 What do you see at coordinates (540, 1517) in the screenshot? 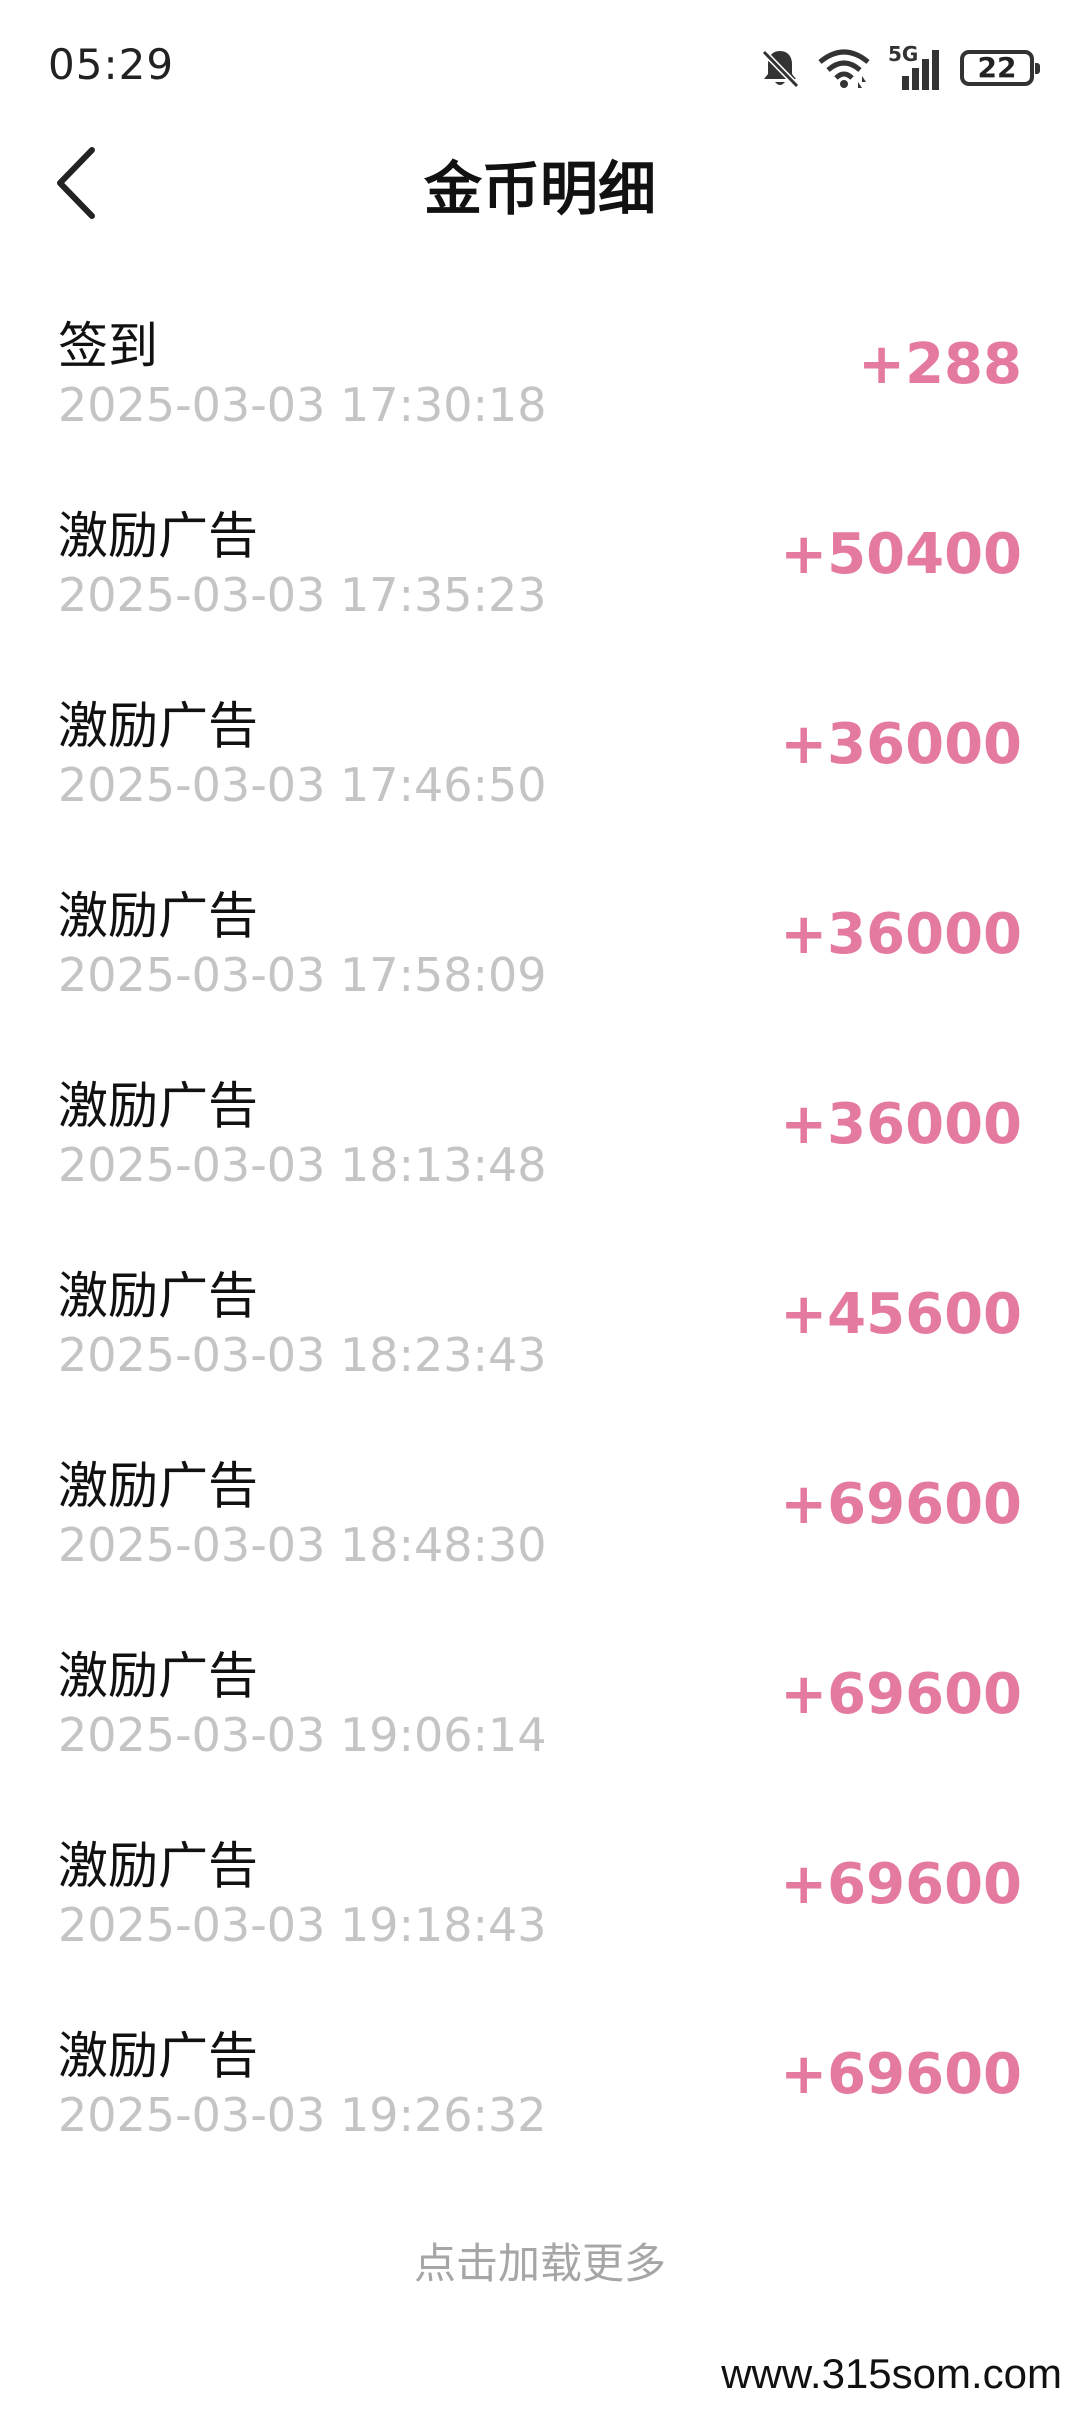
I see `list-item: 激励广告 2025-03-03 18:48:30 +69600` at bounding box center [540, 1517].